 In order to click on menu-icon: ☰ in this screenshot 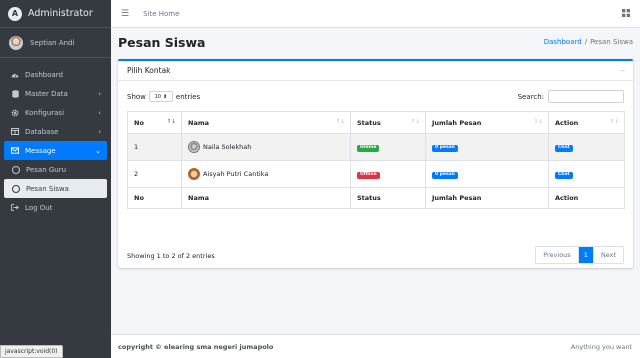, I will do `click(125, 14)`.